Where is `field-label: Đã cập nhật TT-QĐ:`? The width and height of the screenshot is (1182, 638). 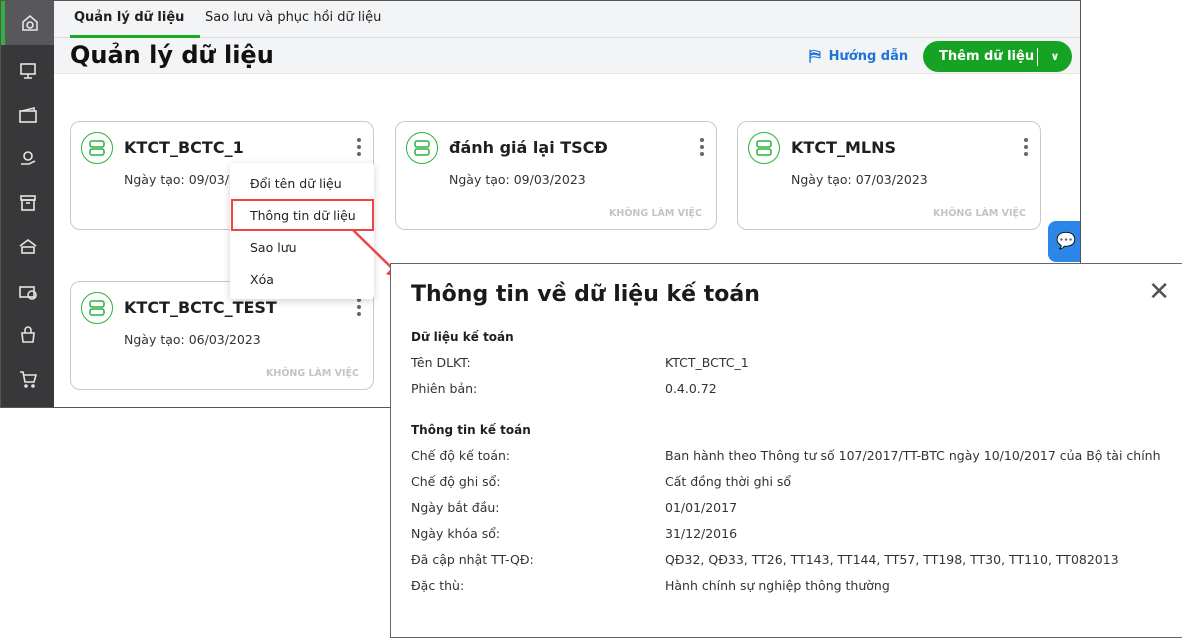 field-label: Đã cập nhật TT-QĐ: is located at coordinates (472, 559).